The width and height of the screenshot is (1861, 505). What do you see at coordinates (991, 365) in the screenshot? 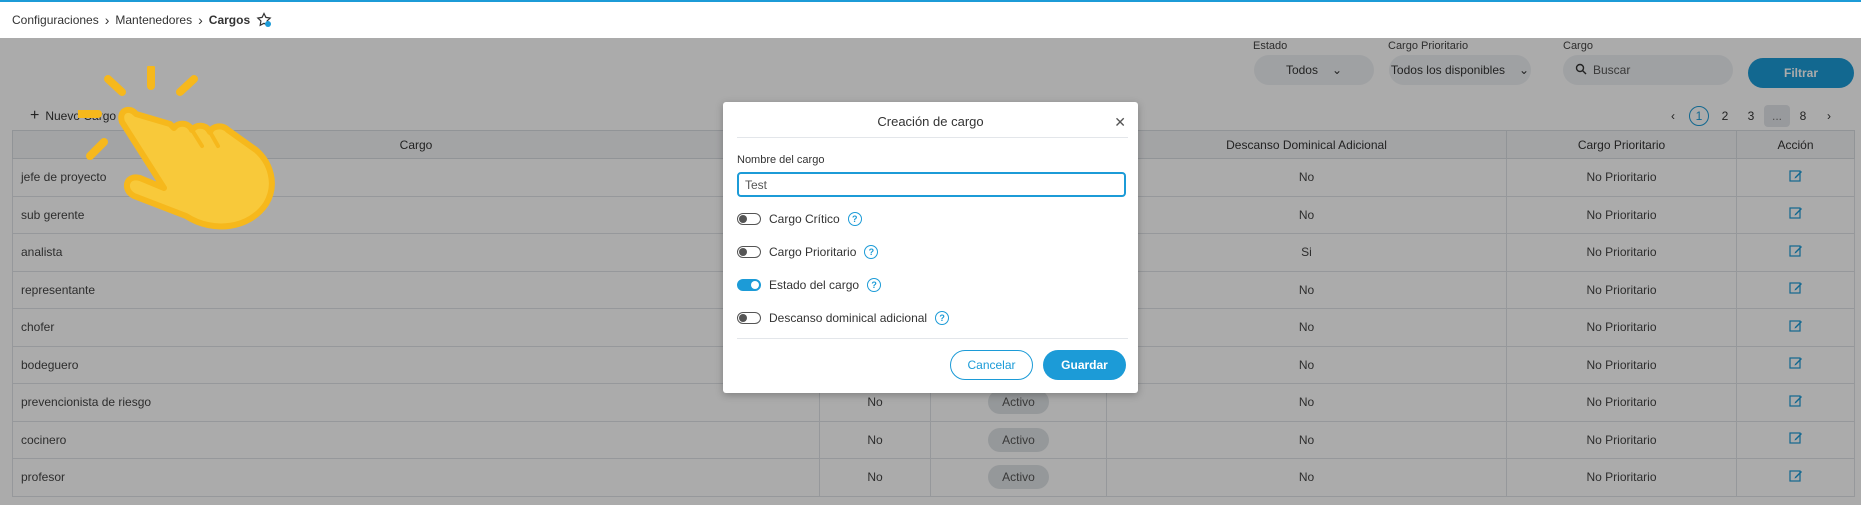
I see `cancel-button: Cancelar` at bounding box center [991, 365].